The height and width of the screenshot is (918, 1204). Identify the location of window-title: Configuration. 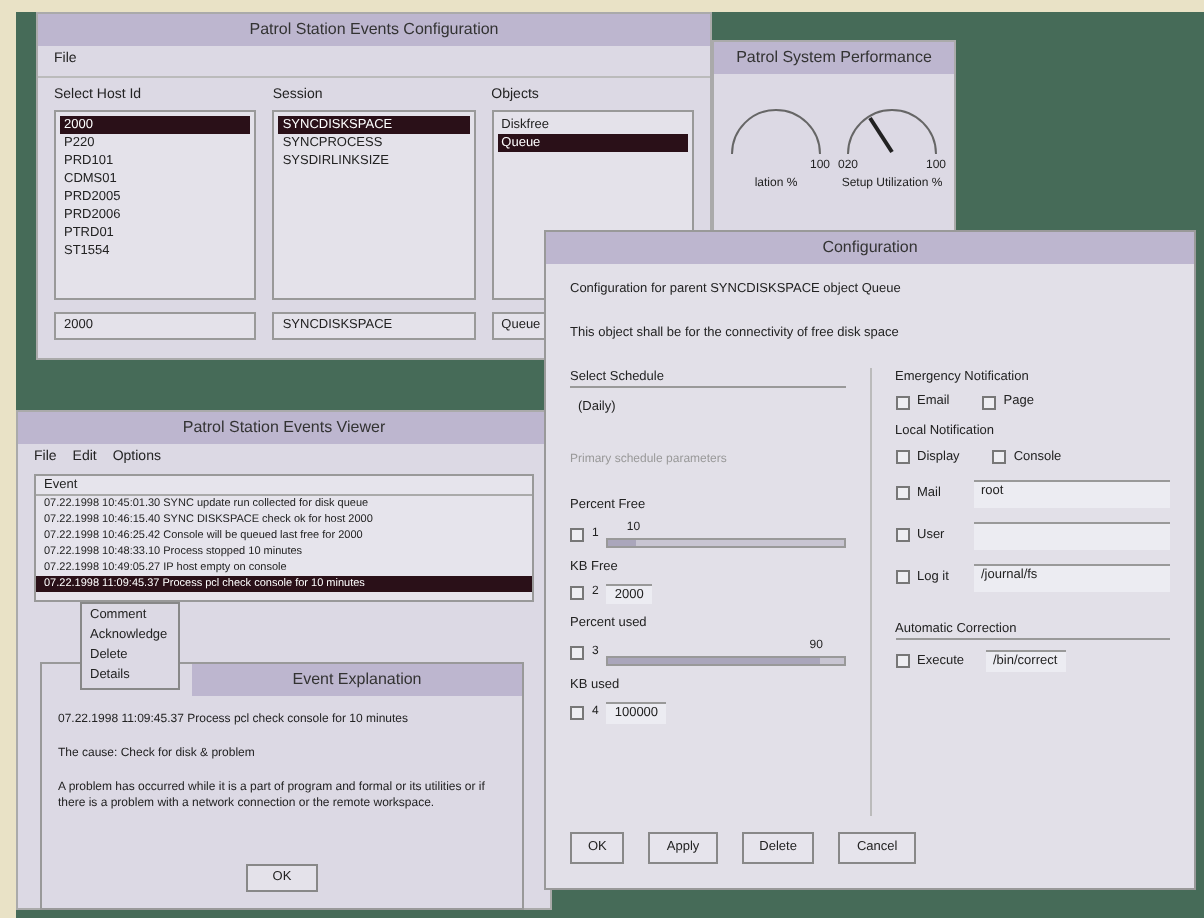
(870, 248).